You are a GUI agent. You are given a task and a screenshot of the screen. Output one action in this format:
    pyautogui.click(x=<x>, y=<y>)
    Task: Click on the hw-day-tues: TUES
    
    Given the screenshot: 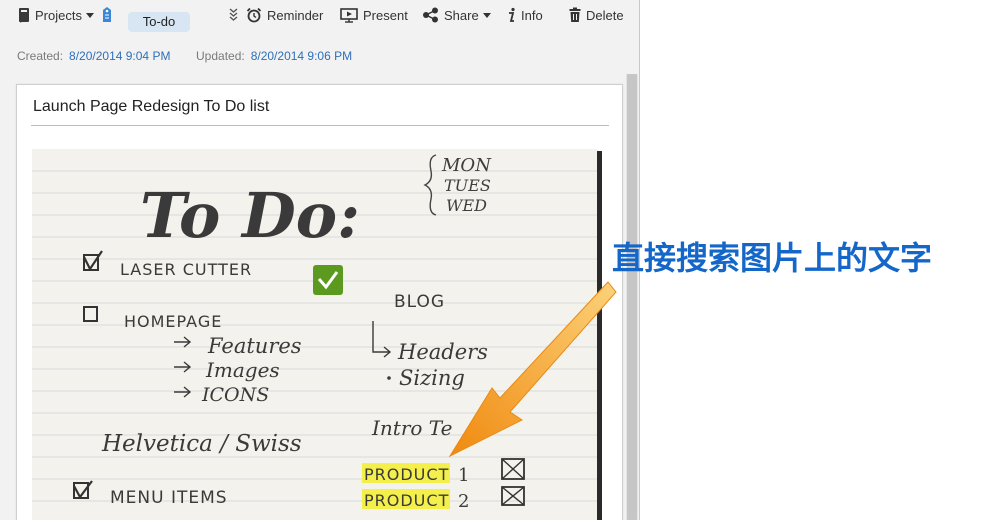 What is the action you would take?
    pyautogui.click(x=467, y=185)
    